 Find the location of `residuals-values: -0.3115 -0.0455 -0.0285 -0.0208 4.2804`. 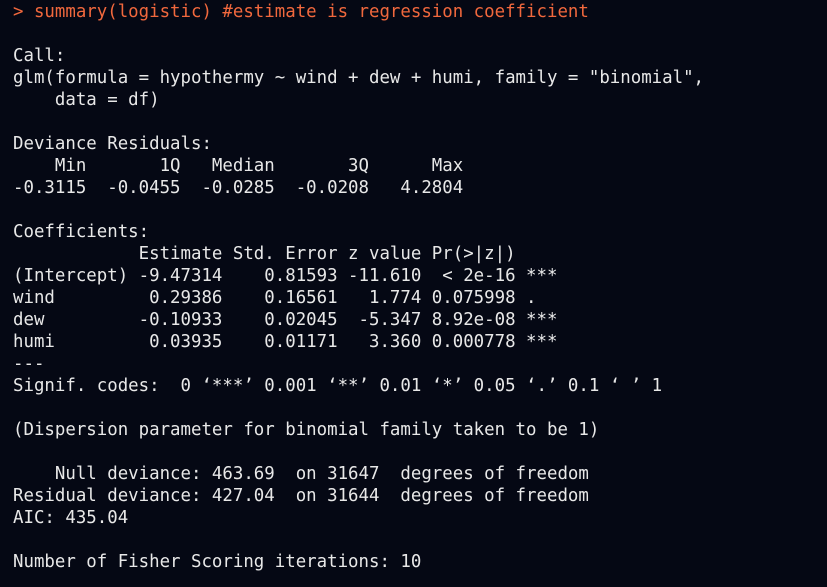

residuals-values: -0.3115 -0.0455 -0.0285 -0.0208 4.2804 is located at coordinates (238, 188).